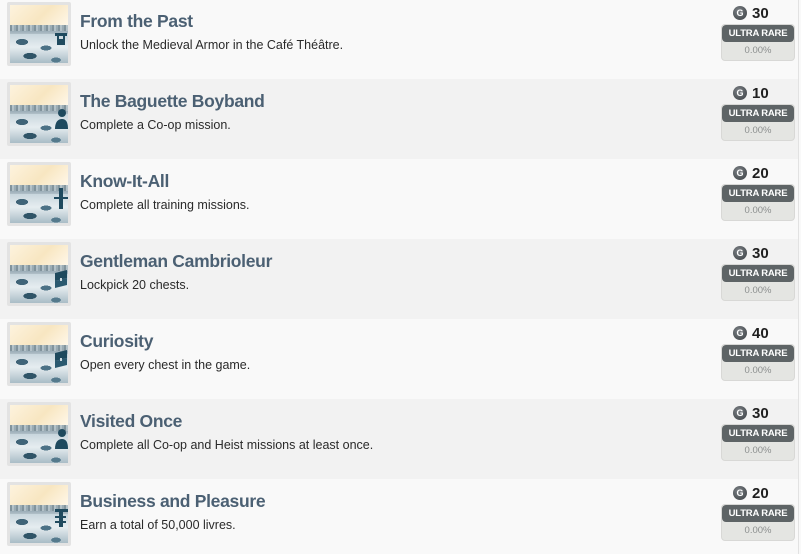 This screenshot has width=801, height=554. I want to click on achievement-description: Complete a Co-op mission., so click(155, 125).